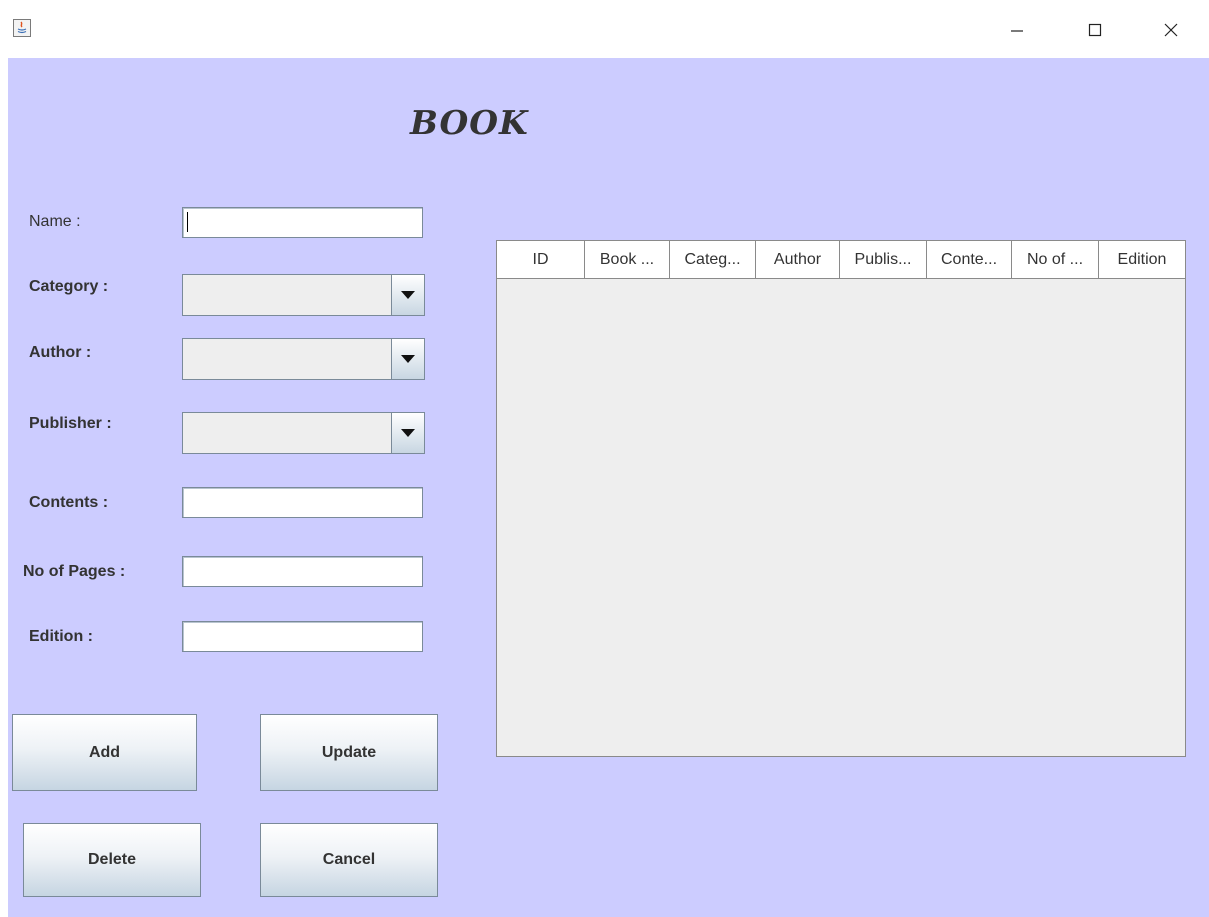 Image resolution: width=1209 pixels, height=917 pixels. What do you see at coordinates (303, 433) in the screenshot?
I see `publisher-combobox` at bounding box center [303, 433].